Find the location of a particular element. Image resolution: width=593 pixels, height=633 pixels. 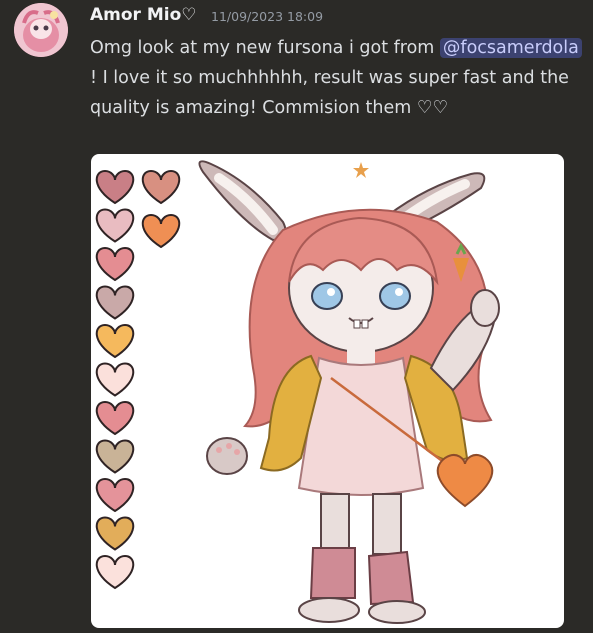

avatar is located at coordinates (41, 30).